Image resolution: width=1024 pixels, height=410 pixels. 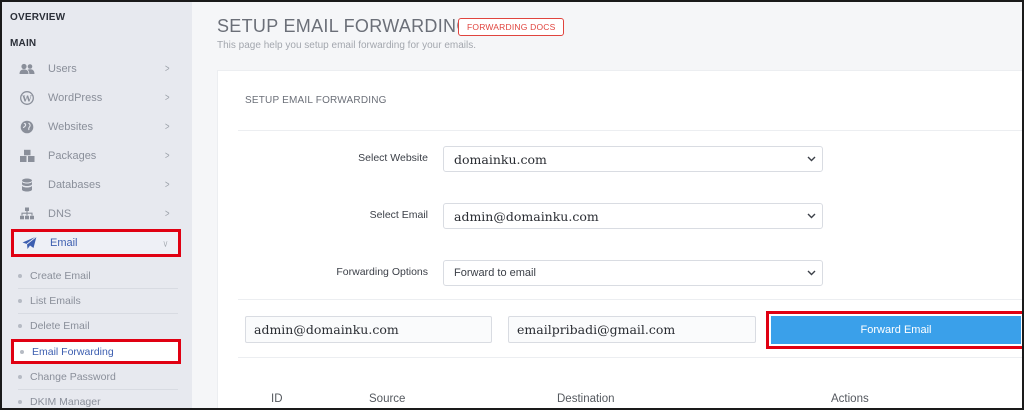 What do you see at coordinates (27, 127) in the screenshot?
I see `globe-icon` at bounding box center [27, 127].